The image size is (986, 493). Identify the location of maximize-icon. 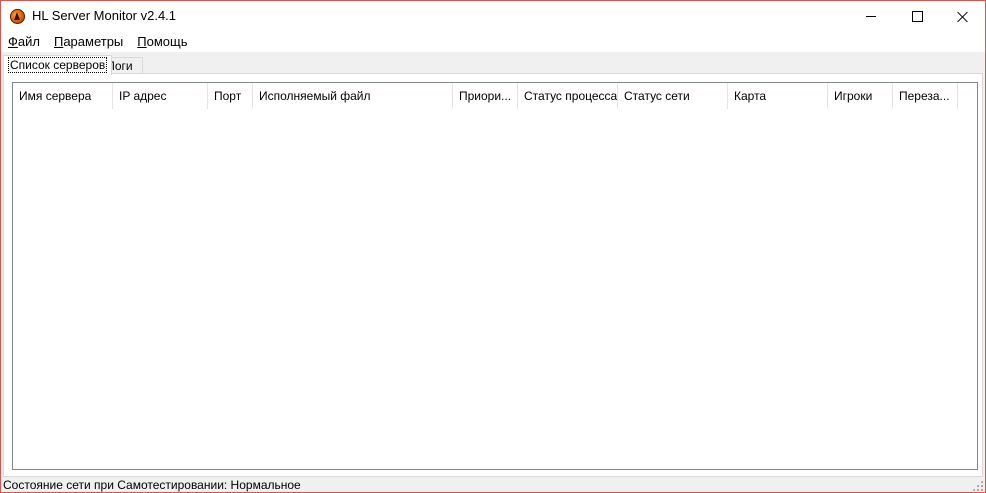
(917, 16).